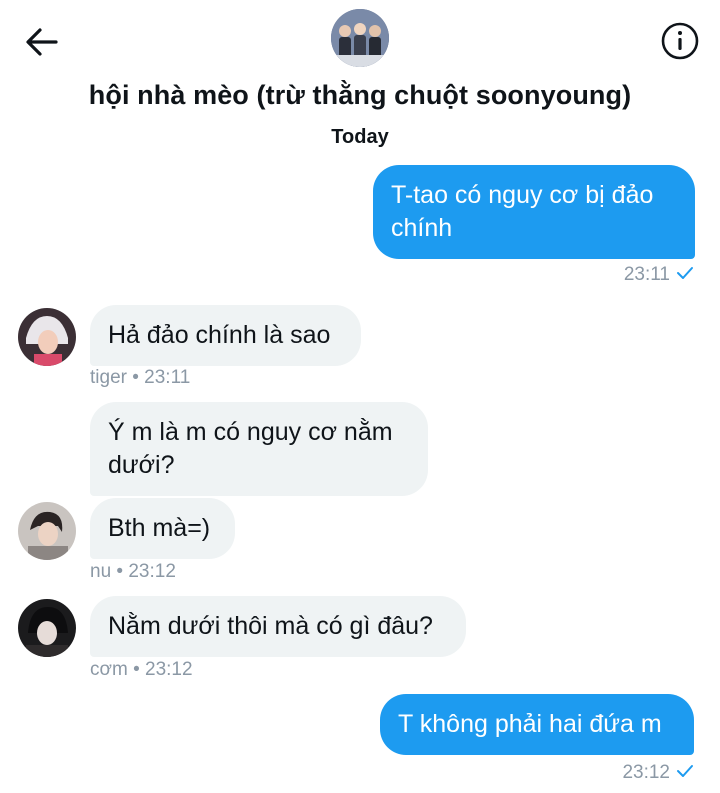 The width and height of the screenshot is (720, 793). Describe the element at coordinates (250, 448) in the screenshot. I see `message-text: Ý m là m có nguy cơ nằm dưới?` at that location.